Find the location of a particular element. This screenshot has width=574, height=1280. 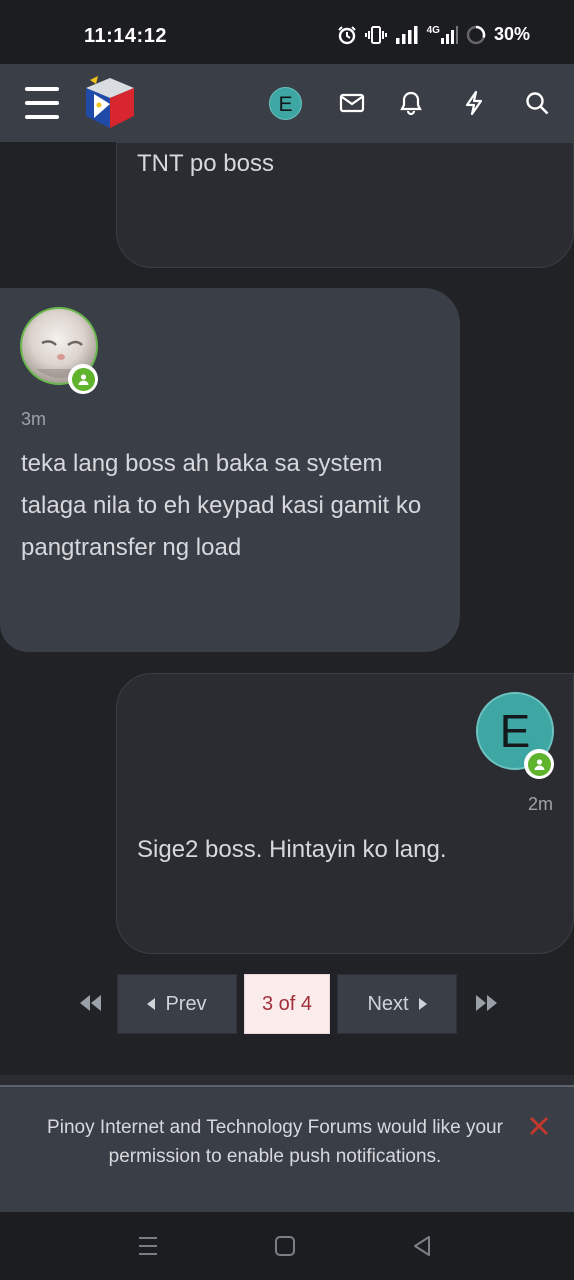

next-page-button: Next is located at coordinates (397, 1004).